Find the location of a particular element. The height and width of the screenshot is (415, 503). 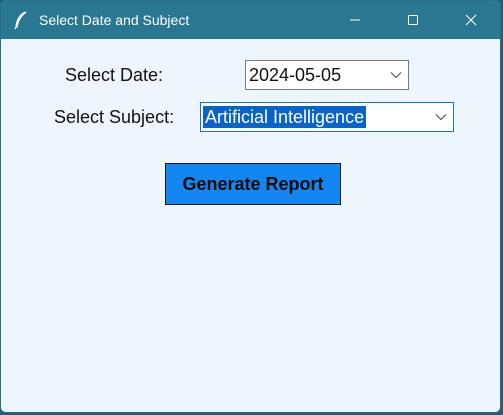

date-value: 2024-05-05 is located at coordinates (295, 74).